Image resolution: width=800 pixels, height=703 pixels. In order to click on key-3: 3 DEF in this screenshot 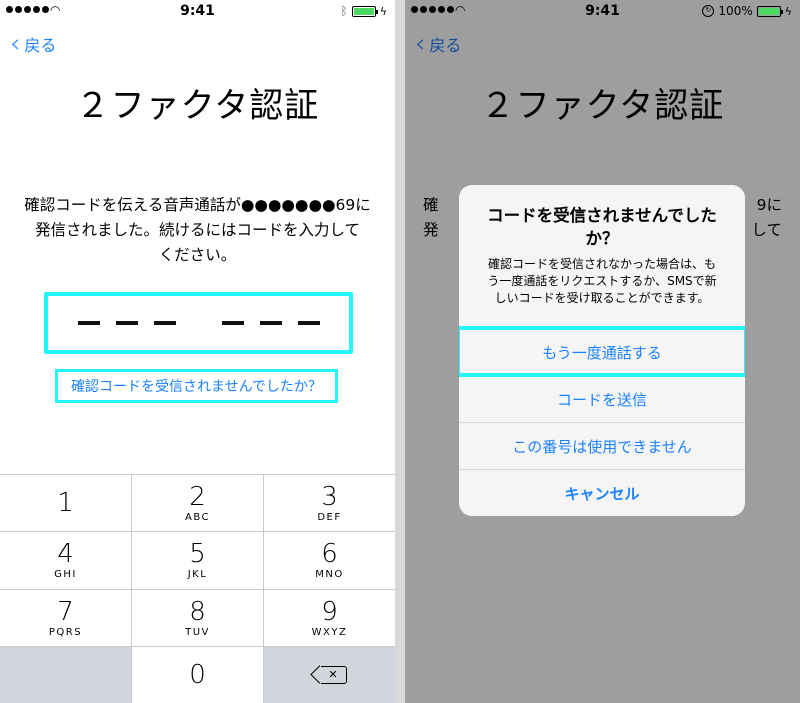, I will do `click(329, 503)`.